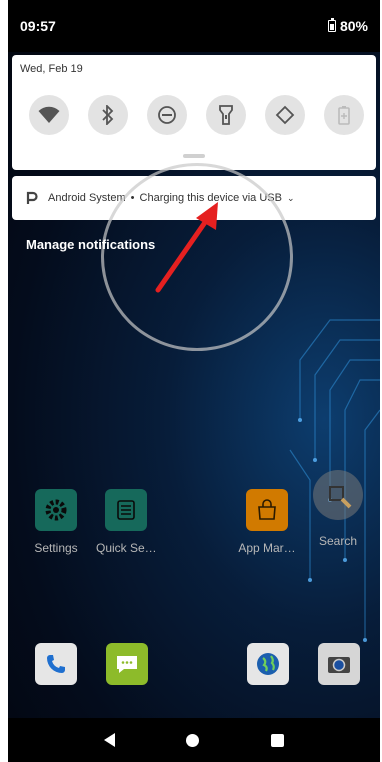 The image size is (382, 762). Describe the element at coordinates (268, 664) in the screenshot. I see `browser-globe-icon` at that location.